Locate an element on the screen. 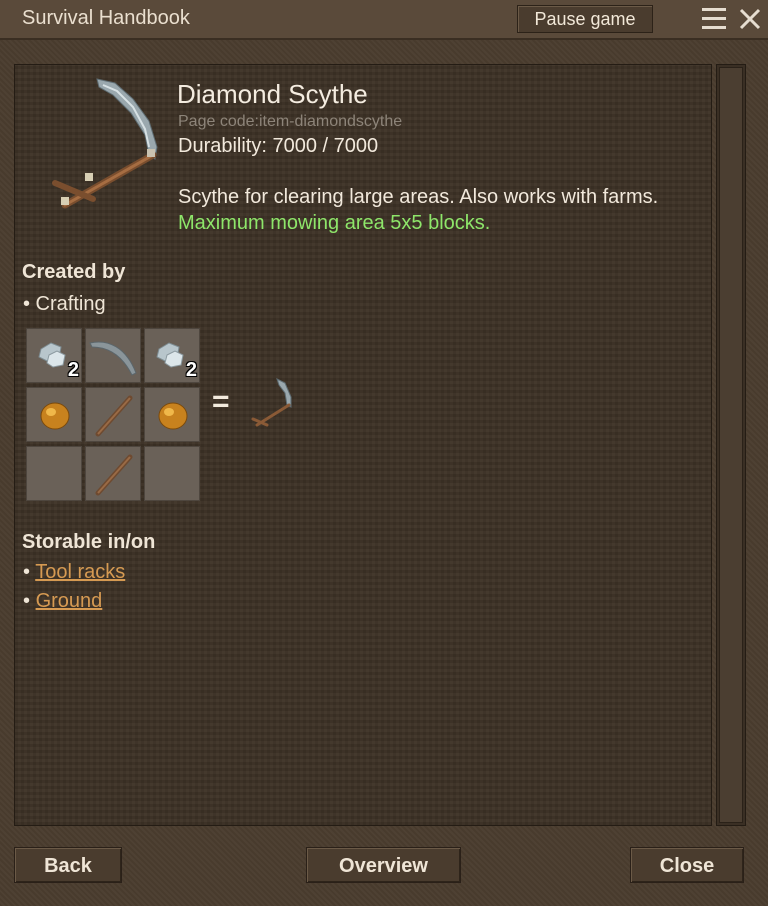 The width and height of the screenshot is (768, 906). crafting-grid: 2 2 is located at coordinates (115, 416).